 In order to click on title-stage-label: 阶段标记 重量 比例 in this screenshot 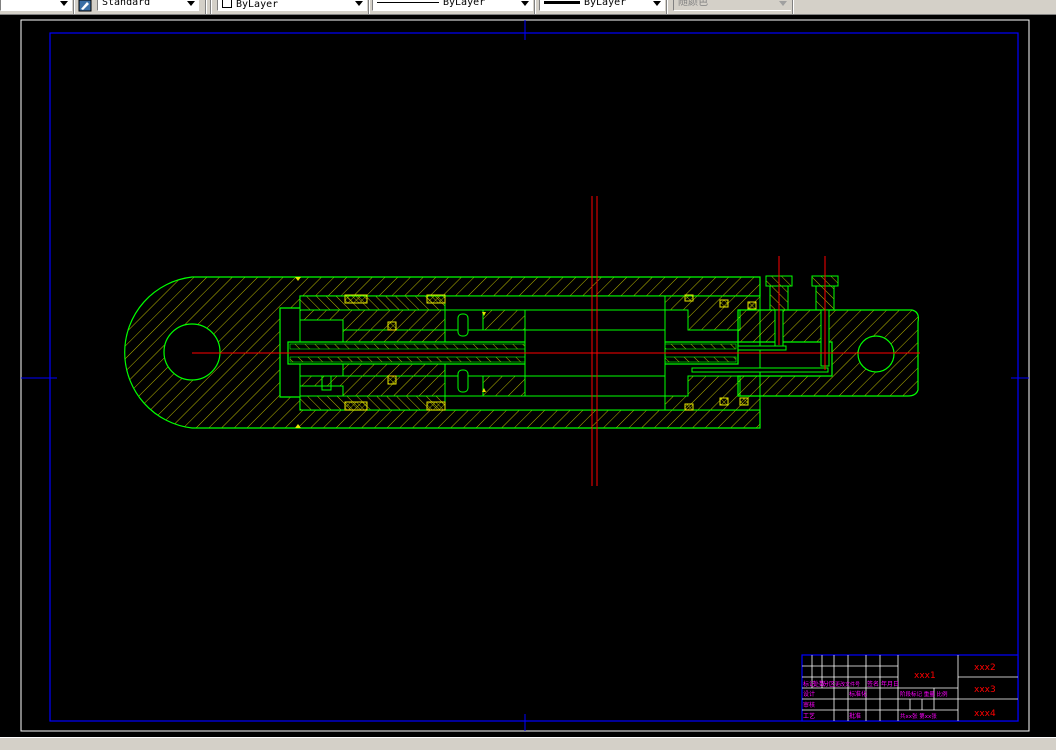, I will do `click(924, 694)`.